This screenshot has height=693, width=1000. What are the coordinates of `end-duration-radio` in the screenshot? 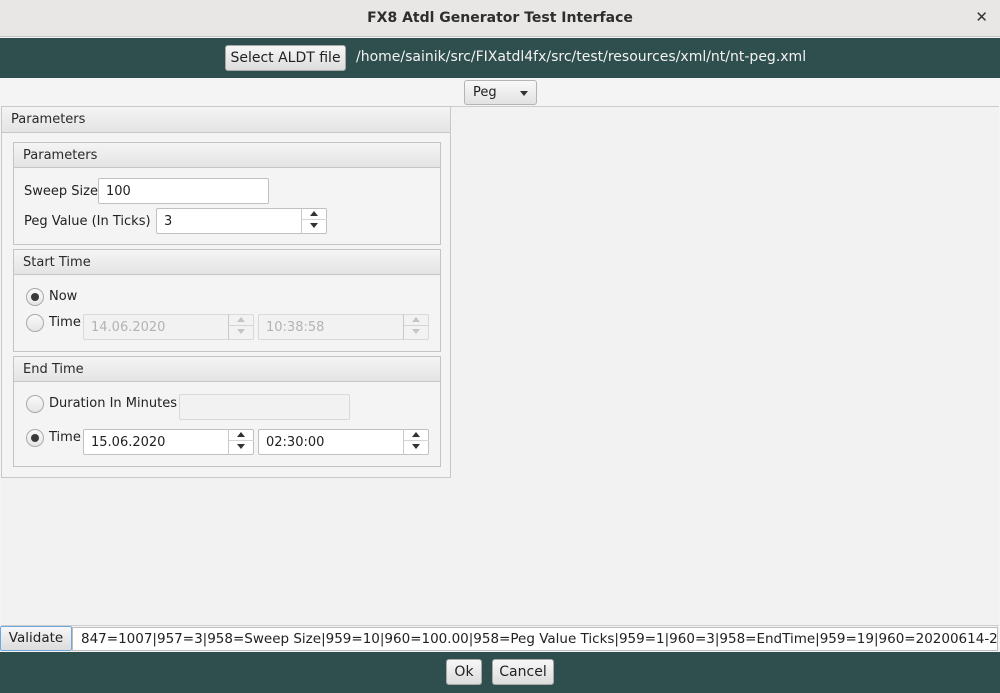 It's located at (35, 404).